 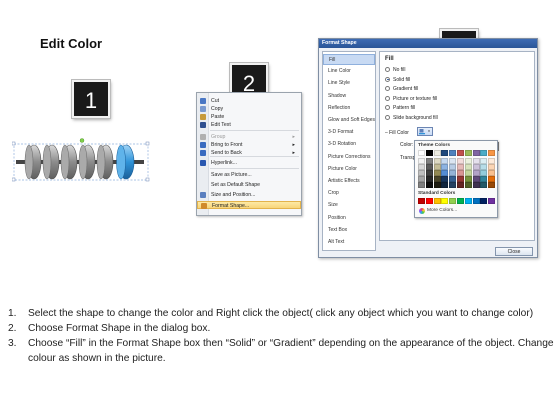 I want to click on sidebar-item-reflection: Reflection, so click(x=349, y=108).